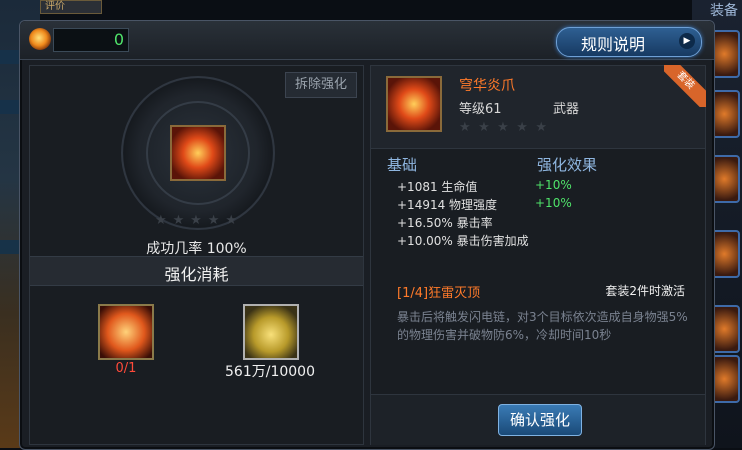  I want to click on stat-row: +10.00% 暴击伤害加成, so click(463, 241).